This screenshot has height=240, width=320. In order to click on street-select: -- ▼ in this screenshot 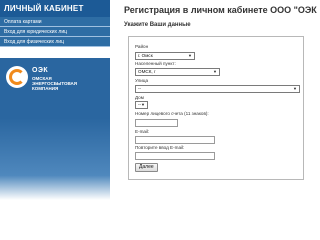, I will do `click(217, 89)`.